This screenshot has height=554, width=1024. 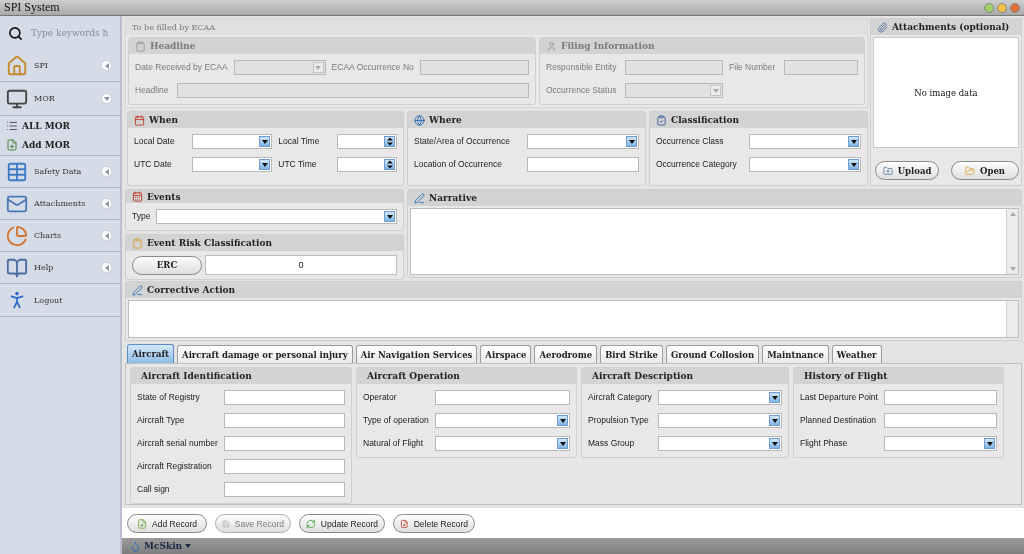 What do you see at coordinates (566, 354) in the screenshot?
I see `tab: Aerodrome` at bounding box center [566, 354].